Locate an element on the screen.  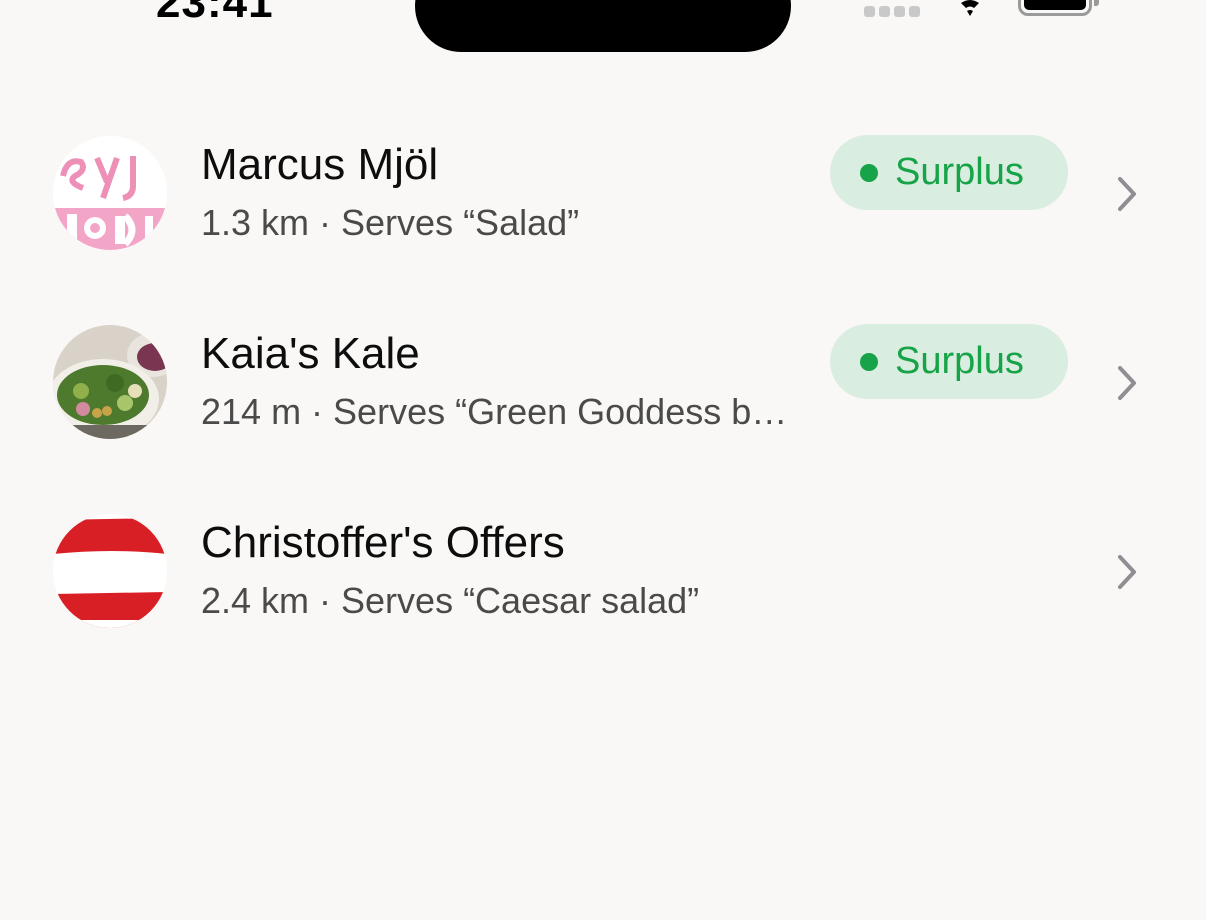
status-time: 23:41 is located at coordinates (215, 13).